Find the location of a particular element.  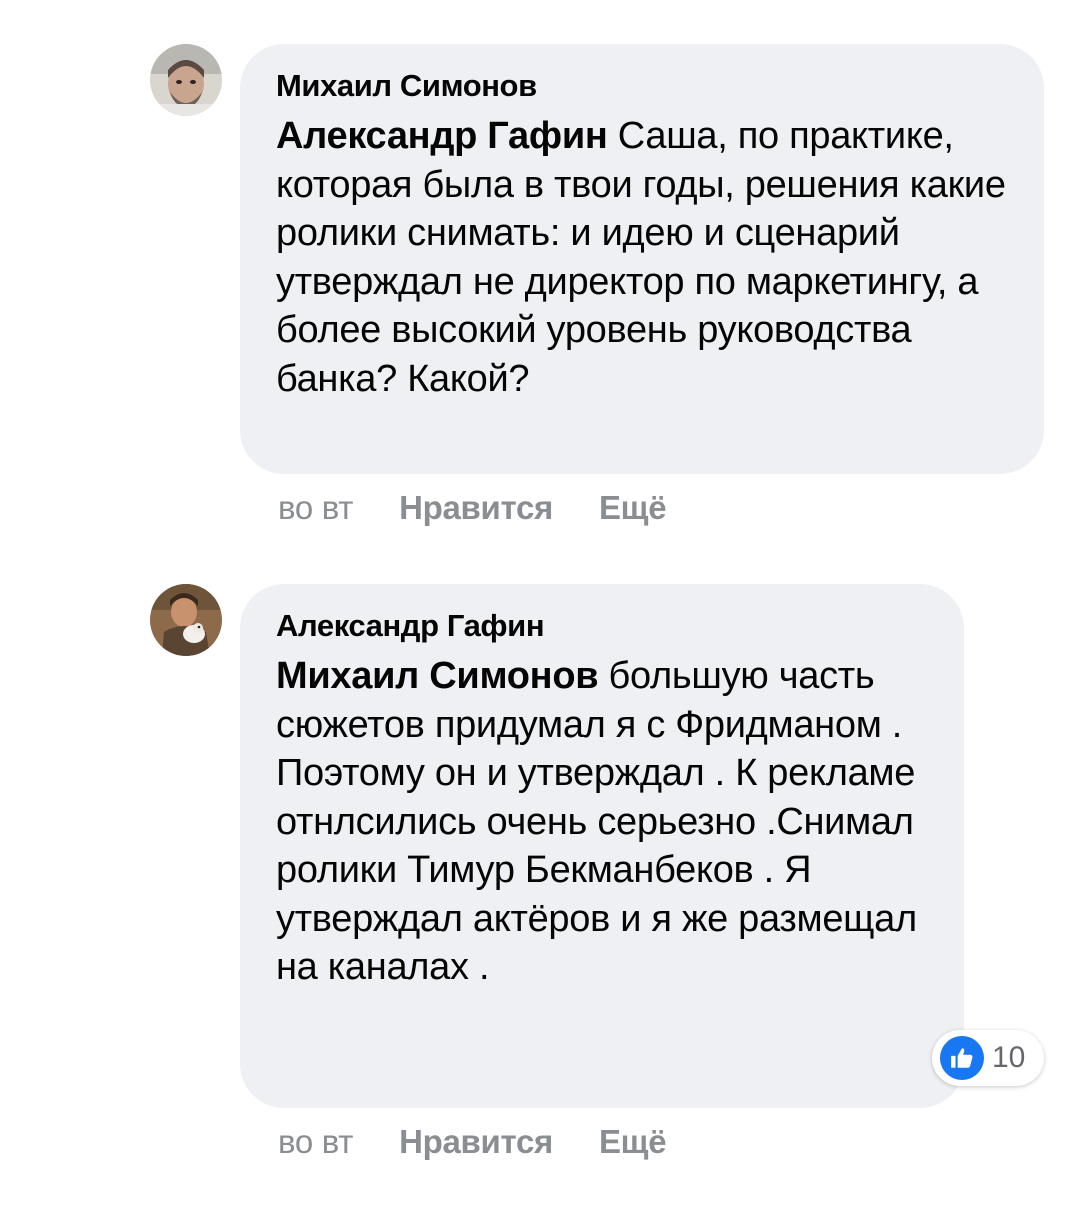

reaction-badge: 10 is located at coordinates (988, 1058).